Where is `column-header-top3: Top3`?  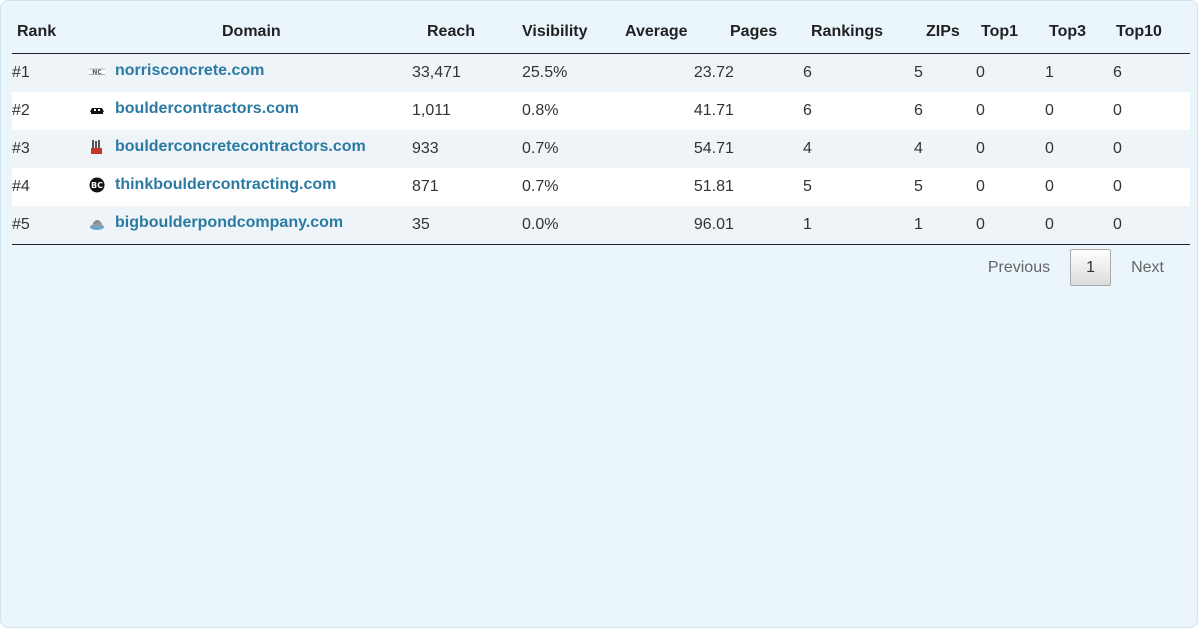 column-header-top3: Top3 is located at coordinates (1079, 32).